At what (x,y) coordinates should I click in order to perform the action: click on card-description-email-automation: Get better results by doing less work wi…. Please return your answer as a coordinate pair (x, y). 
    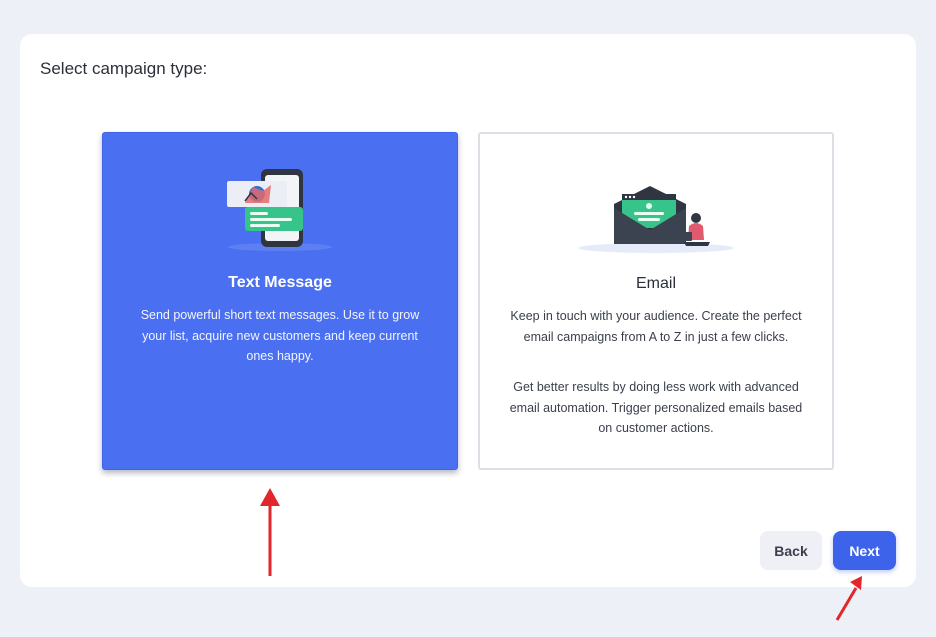
    Looking at the image, I should click on (656, 407).